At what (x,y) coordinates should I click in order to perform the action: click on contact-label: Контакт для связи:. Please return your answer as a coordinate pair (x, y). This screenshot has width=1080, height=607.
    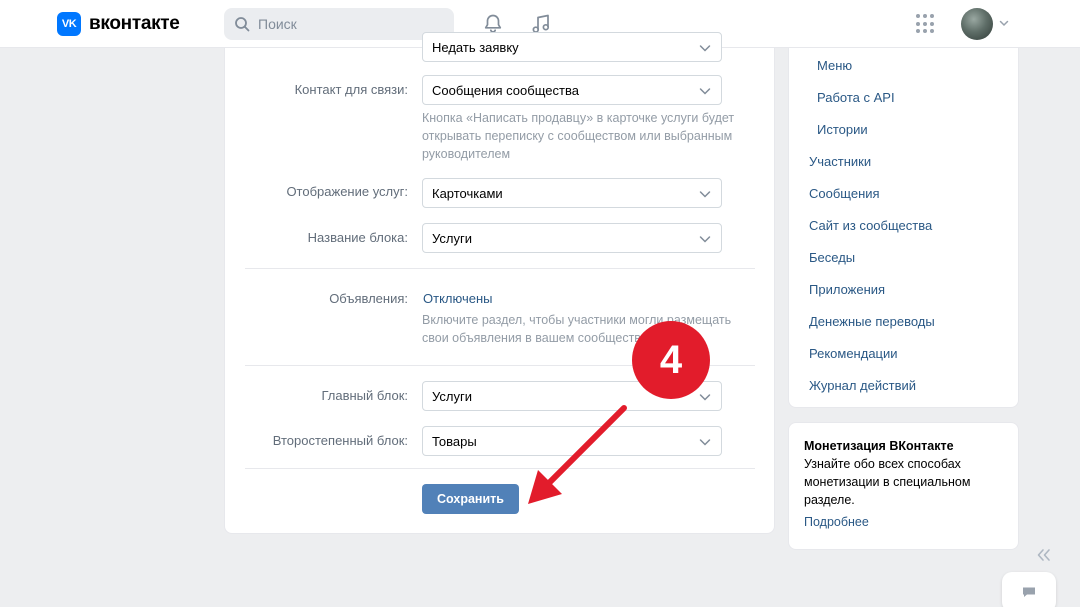
    Looking at the image, I should click on (351, 89).